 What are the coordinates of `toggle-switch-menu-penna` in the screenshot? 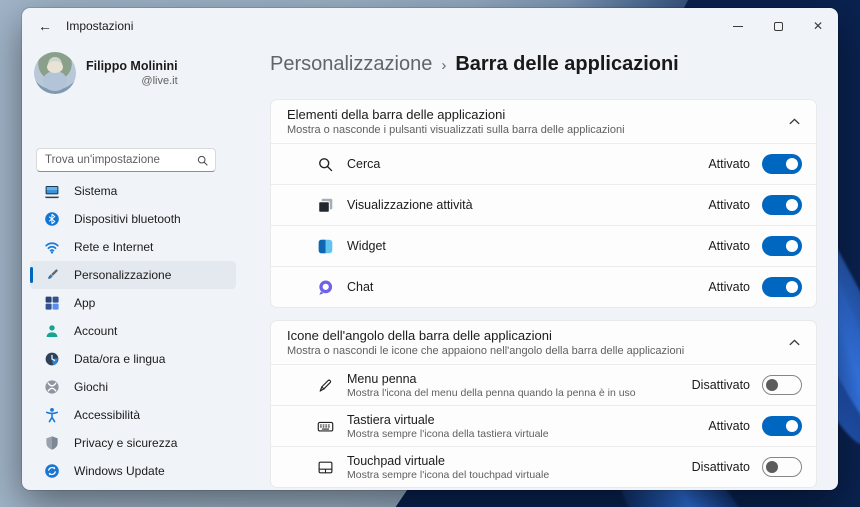 It's located at (782, 385).